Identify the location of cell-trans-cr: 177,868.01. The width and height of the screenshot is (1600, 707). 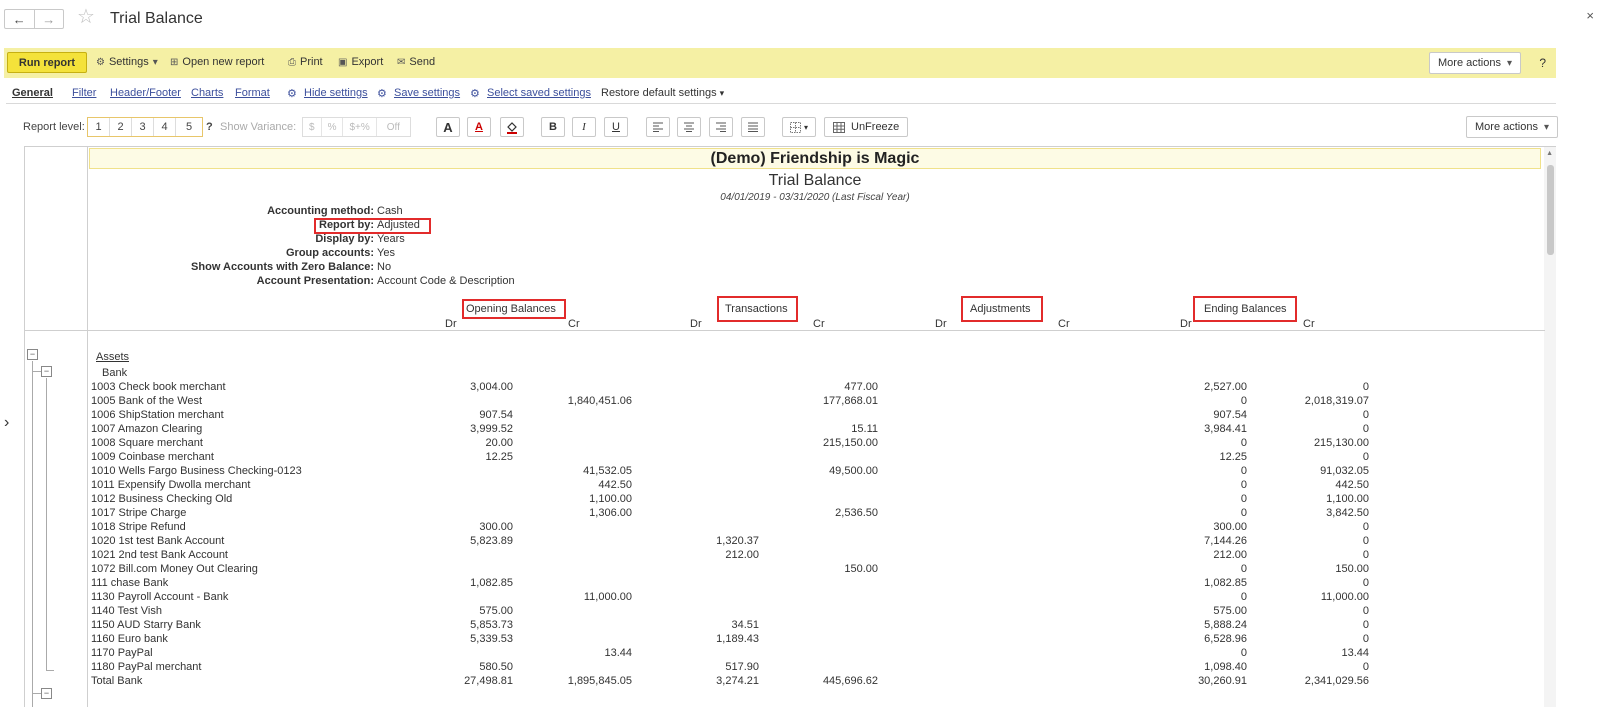
(823, 401).